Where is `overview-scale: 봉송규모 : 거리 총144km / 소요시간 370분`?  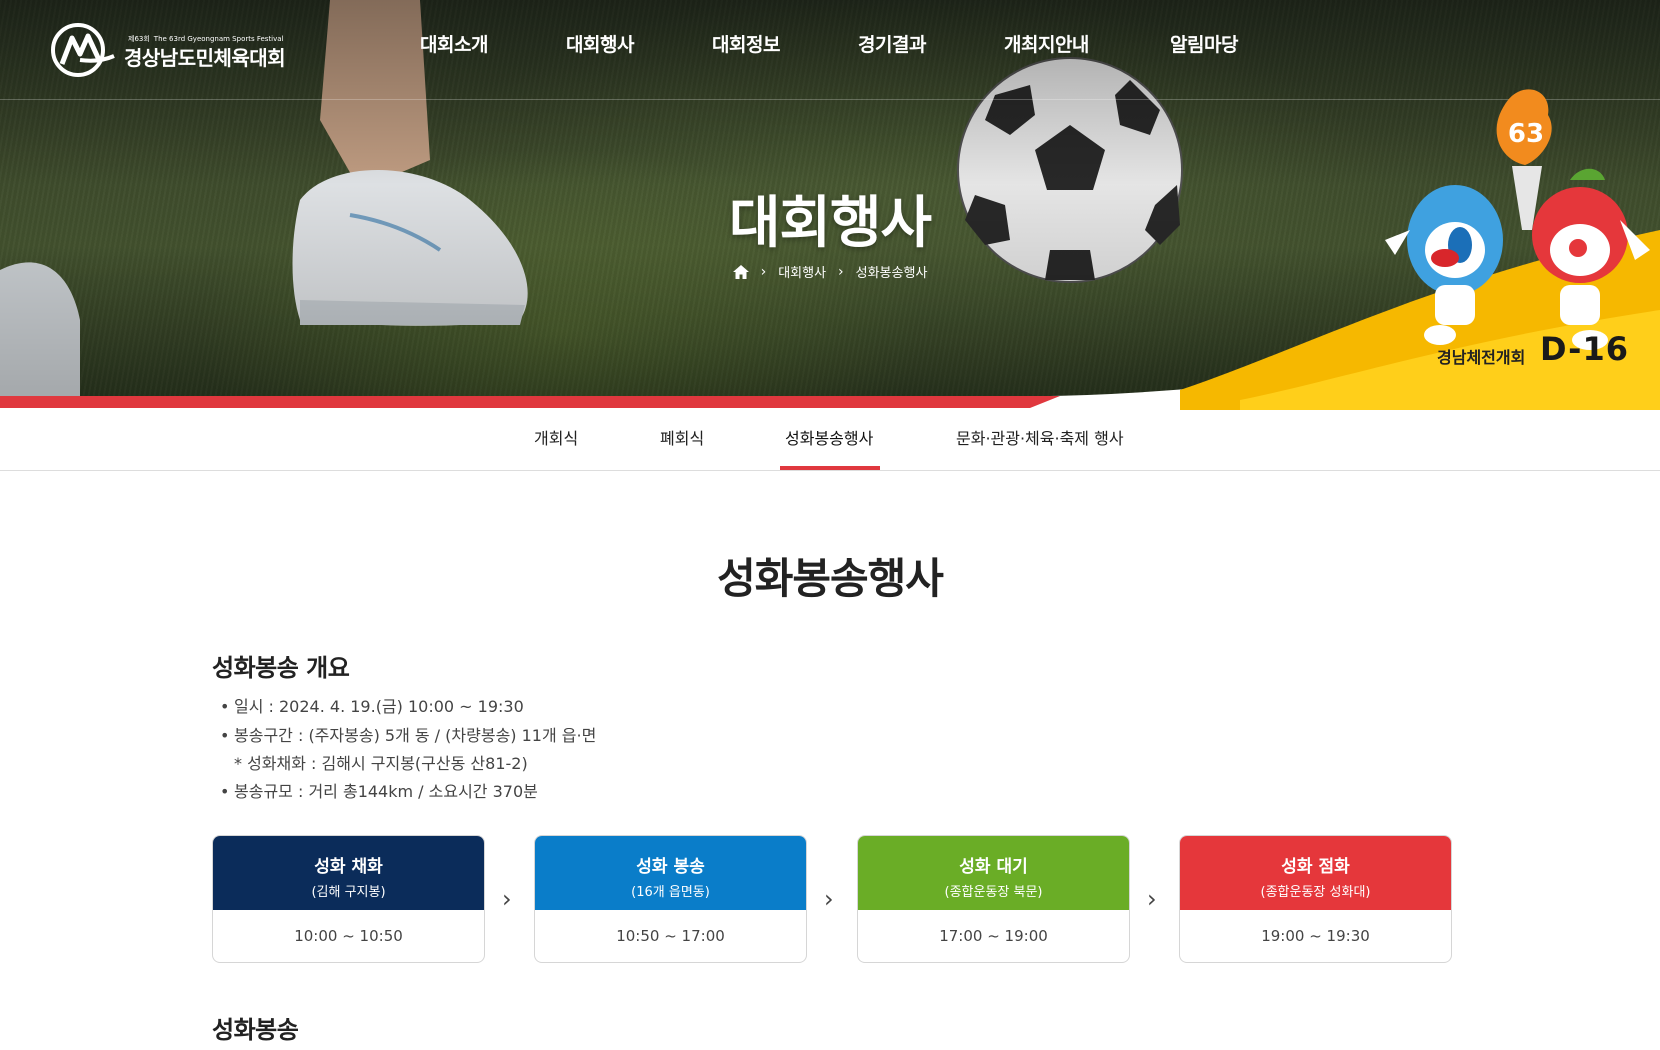
overview-scale: 봉송규모 : 거리 총144km / 소요시간 370분 is located at coordinates (386, 791).